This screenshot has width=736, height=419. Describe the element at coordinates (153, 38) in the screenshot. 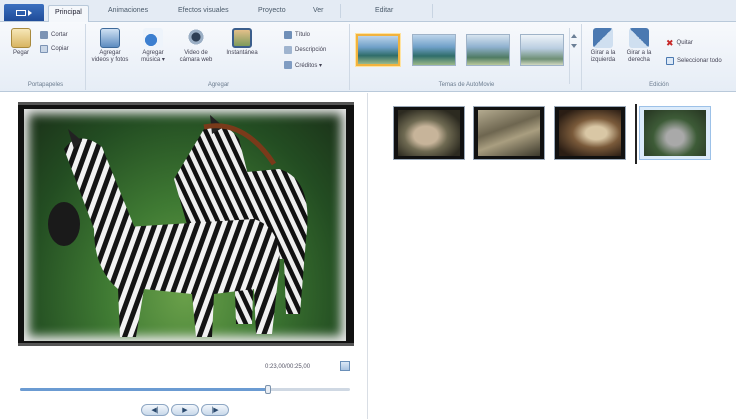

I see `music-note-icon` at that location.